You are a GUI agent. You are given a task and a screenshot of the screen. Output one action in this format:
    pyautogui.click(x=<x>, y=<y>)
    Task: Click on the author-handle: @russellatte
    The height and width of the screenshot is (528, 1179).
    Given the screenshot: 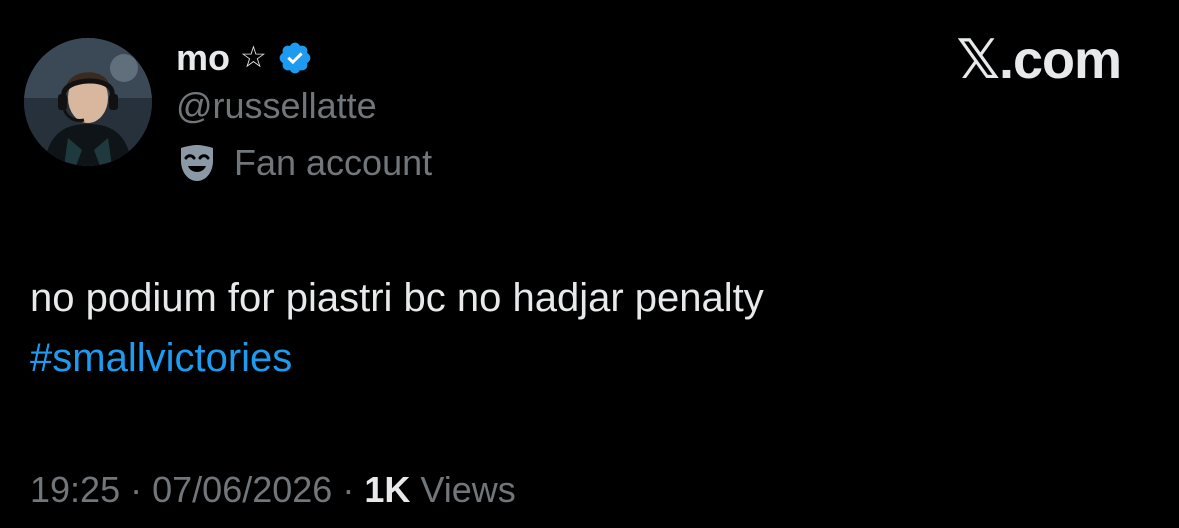 What is the action you would take?
    pyautogui.click(x=276, y=106)
    